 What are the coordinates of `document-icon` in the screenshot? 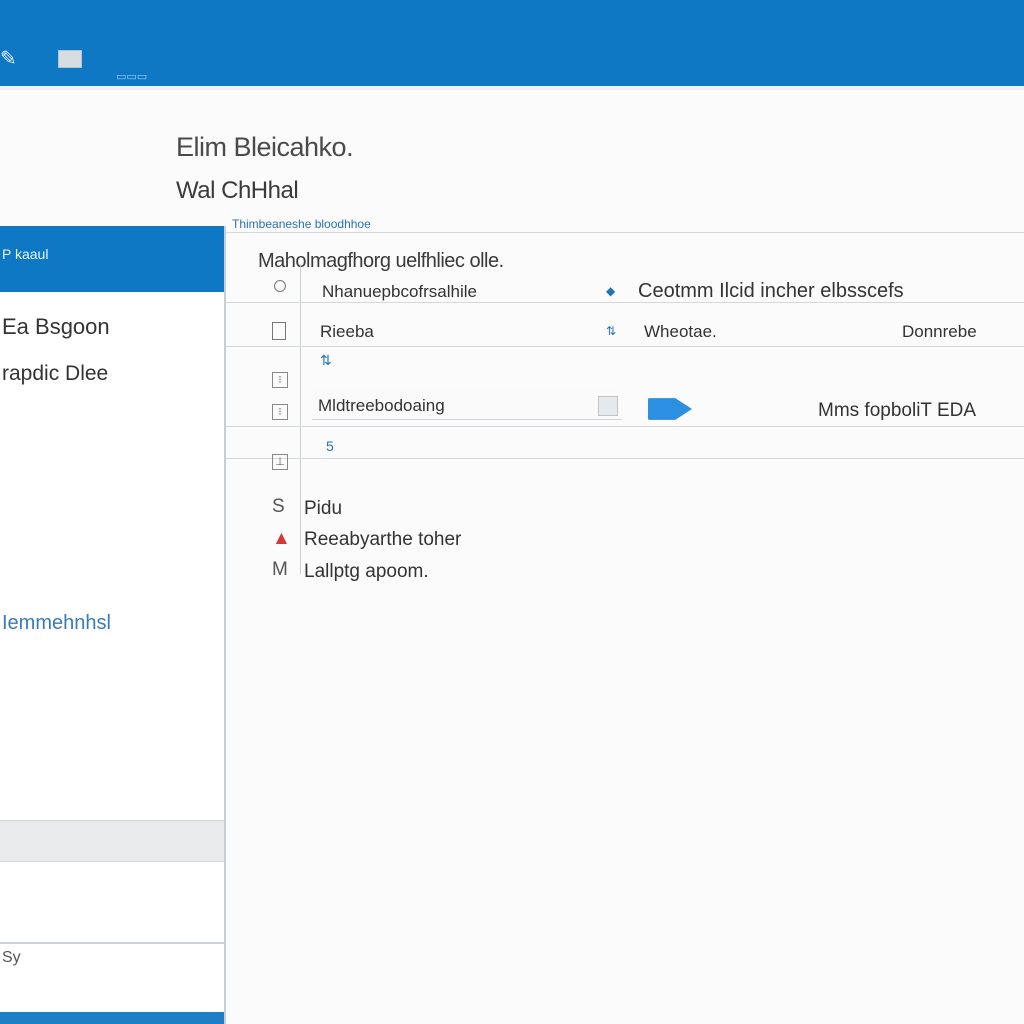 It's located at (70, 59).